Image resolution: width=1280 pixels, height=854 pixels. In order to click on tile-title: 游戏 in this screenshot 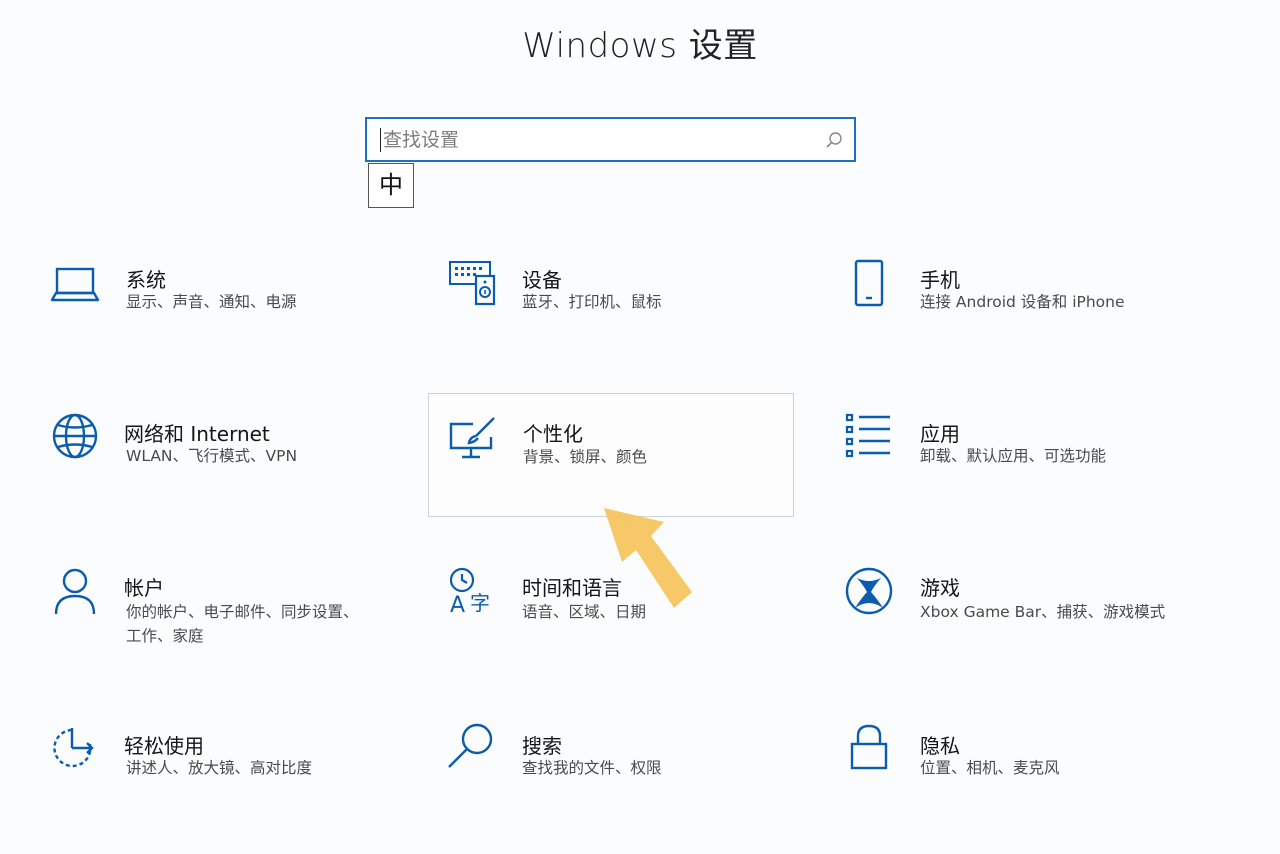, I will do `click(940, 588)`.